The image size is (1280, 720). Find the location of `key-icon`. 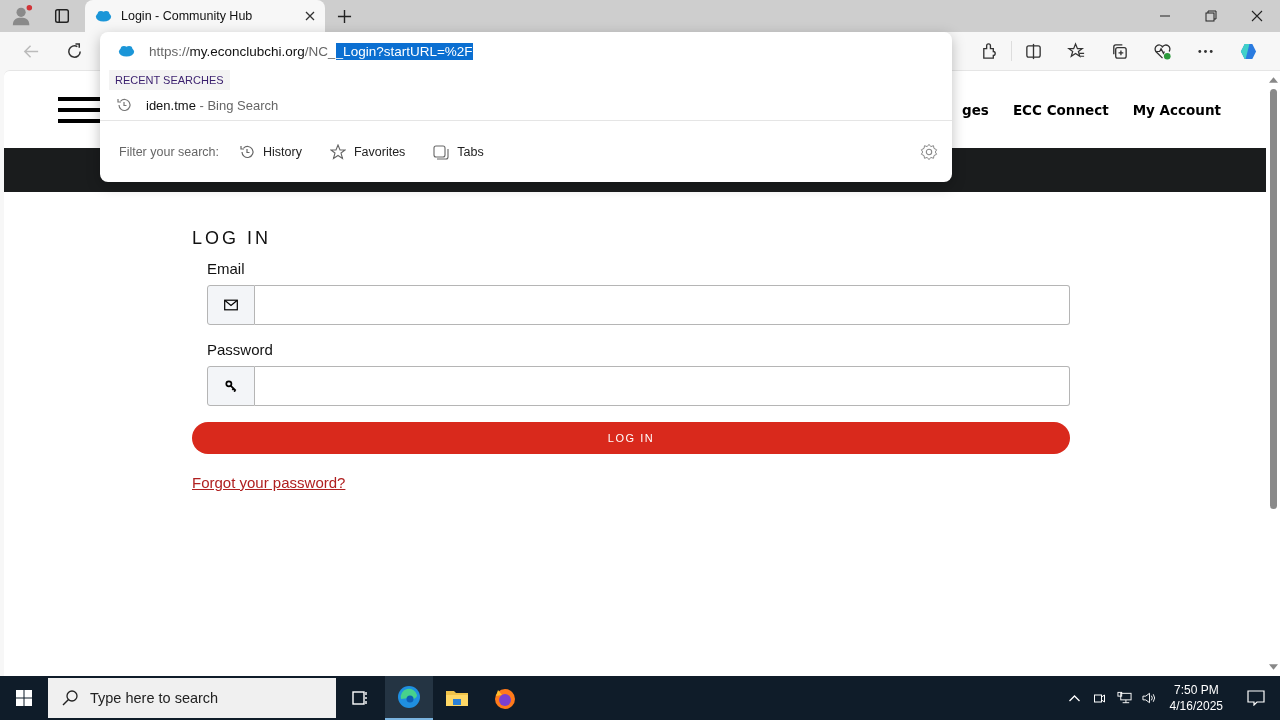

key-icon is located at coordinates (231, 386).